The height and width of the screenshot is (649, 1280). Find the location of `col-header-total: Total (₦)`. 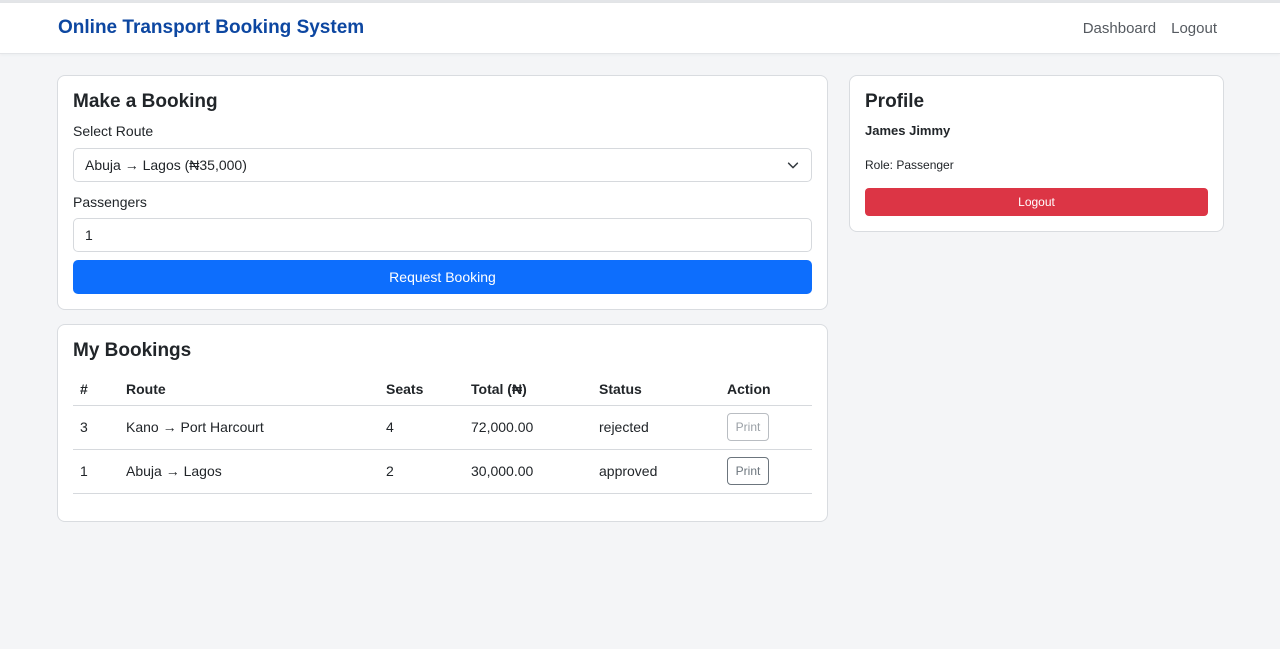

col-header-total: Total (₦) is located at coordinates (528, 389).